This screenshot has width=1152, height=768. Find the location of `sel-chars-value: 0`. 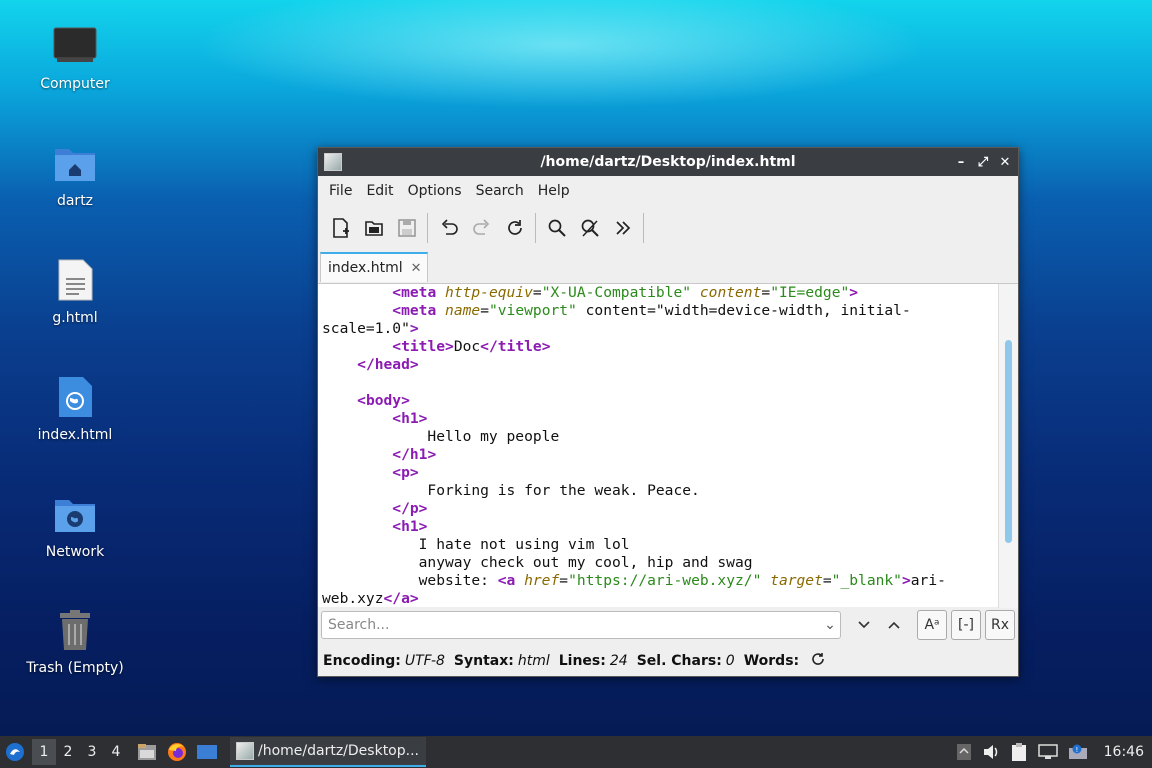

sel-chars-value: 0 is located at coordinates (730, 661).